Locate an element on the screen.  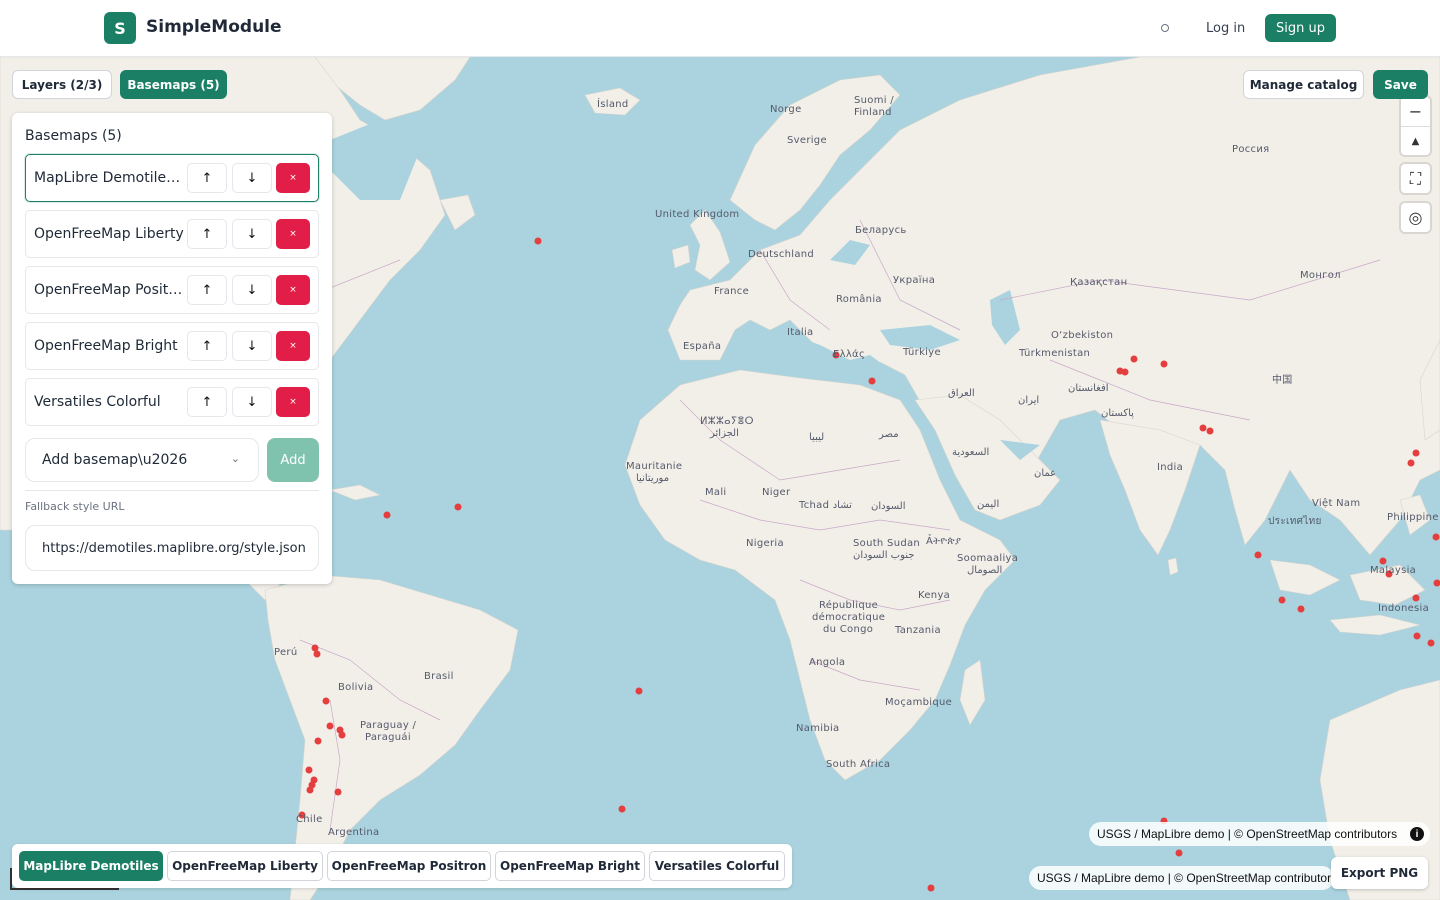
basemap-row: Versatiles Colorful ↑ ↓ × is located at coordinates (172, 402).